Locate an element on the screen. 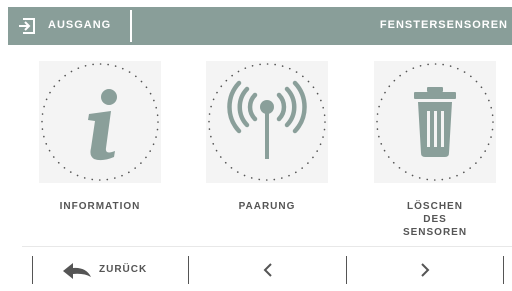  chevron-right-icon is located at coordinates (425, 270).